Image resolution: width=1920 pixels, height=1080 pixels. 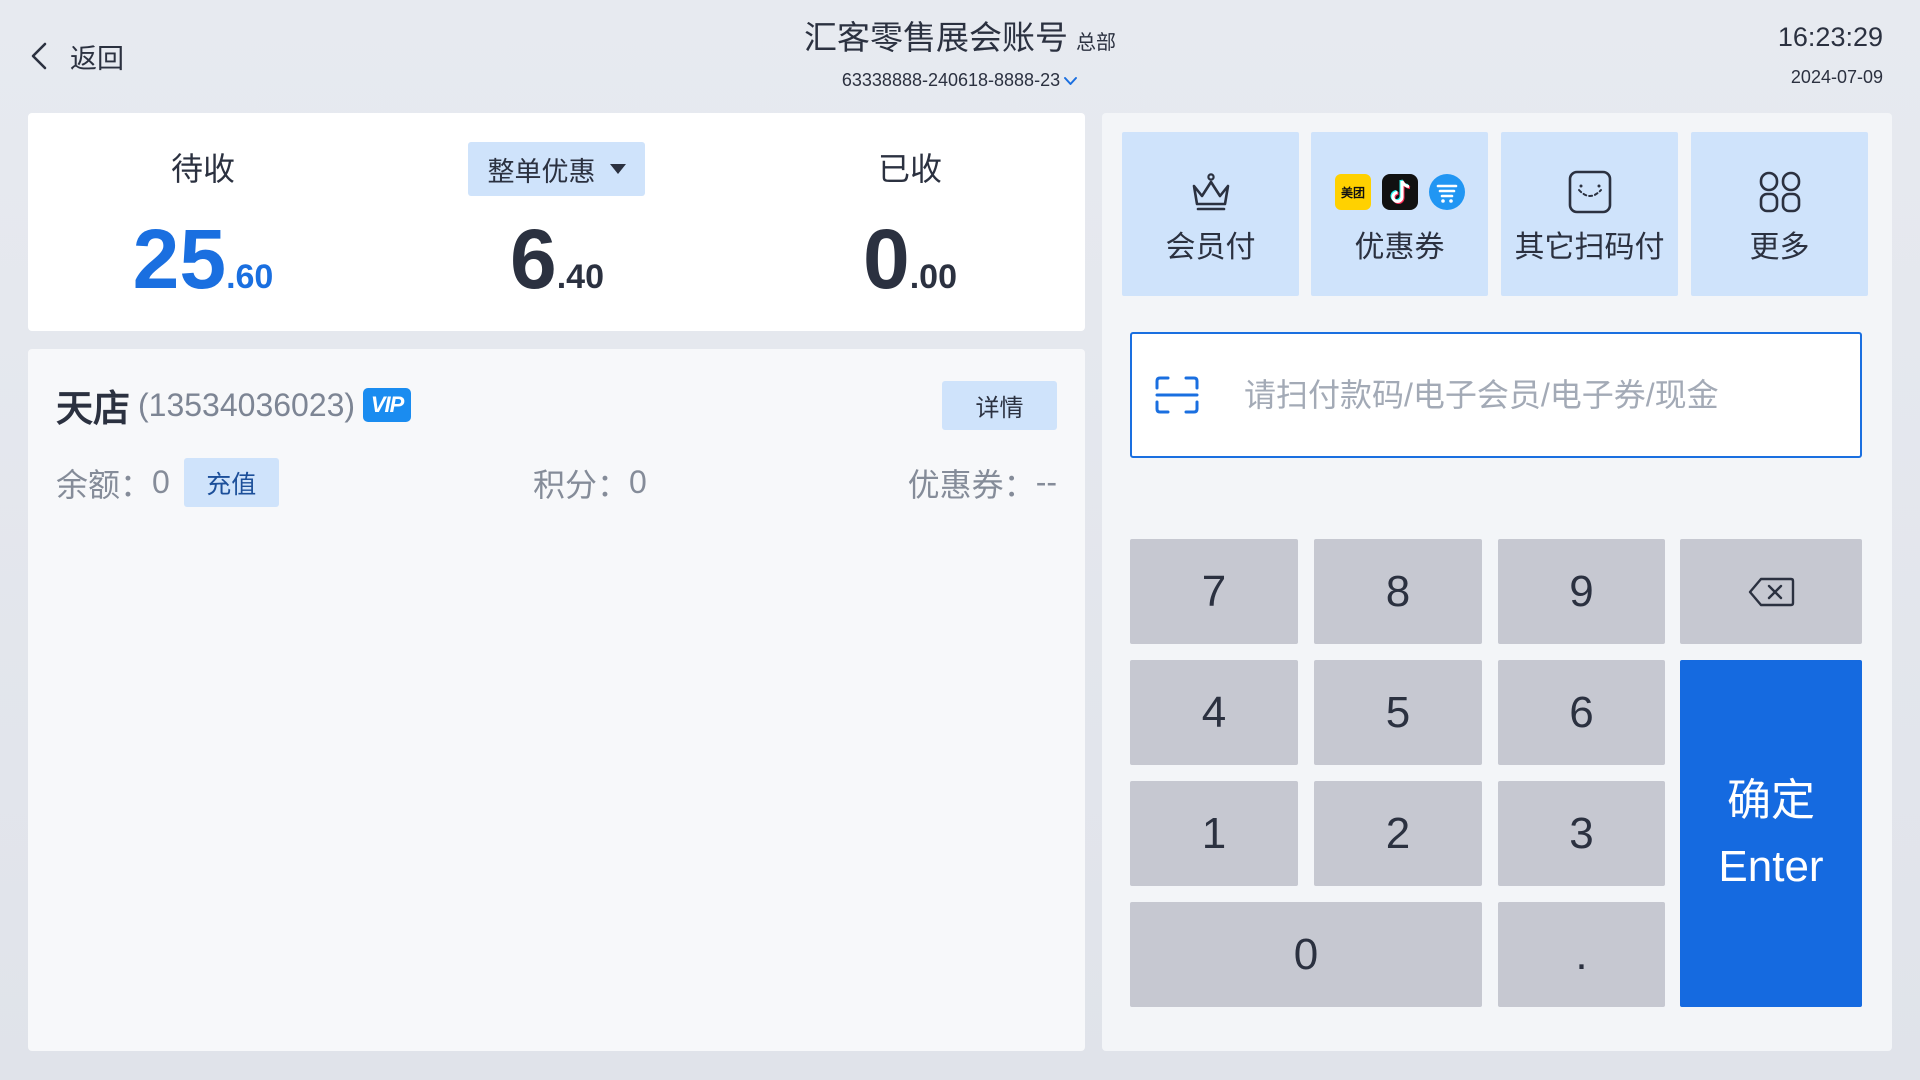 What do you see at coordinates (202, 169) in the screenshot?
I see `pending-label: 待收` at bounding box center [202, 169].